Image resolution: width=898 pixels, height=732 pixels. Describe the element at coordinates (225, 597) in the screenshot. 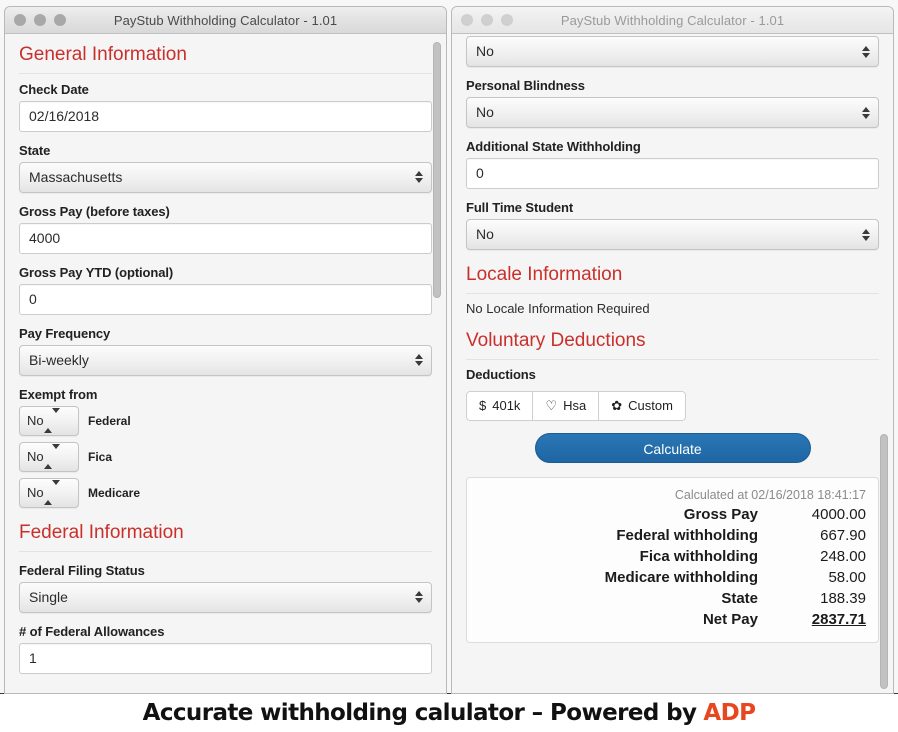

I see `select-federal-filing-status: Single` at that location.